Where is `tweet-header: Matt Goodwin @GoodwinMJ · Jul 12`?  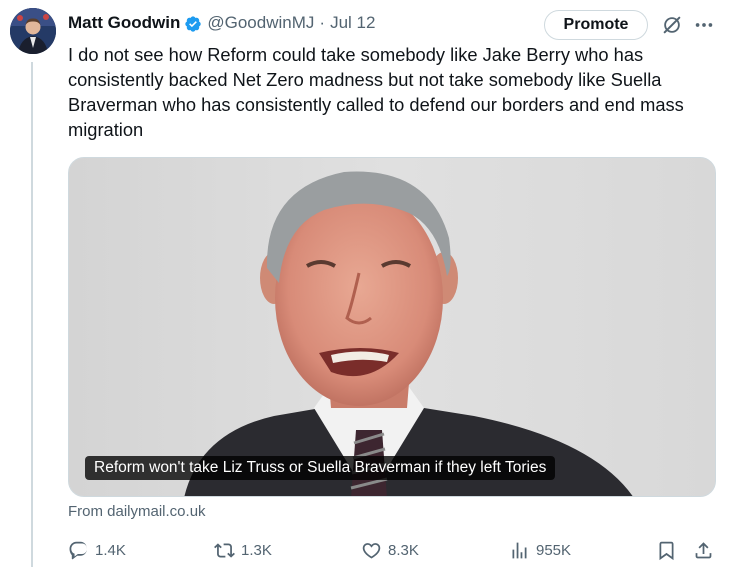 tweet-header: Matt Goodwin @GoodwinMJ · Jul 12 is located at coordinates (221, 23).